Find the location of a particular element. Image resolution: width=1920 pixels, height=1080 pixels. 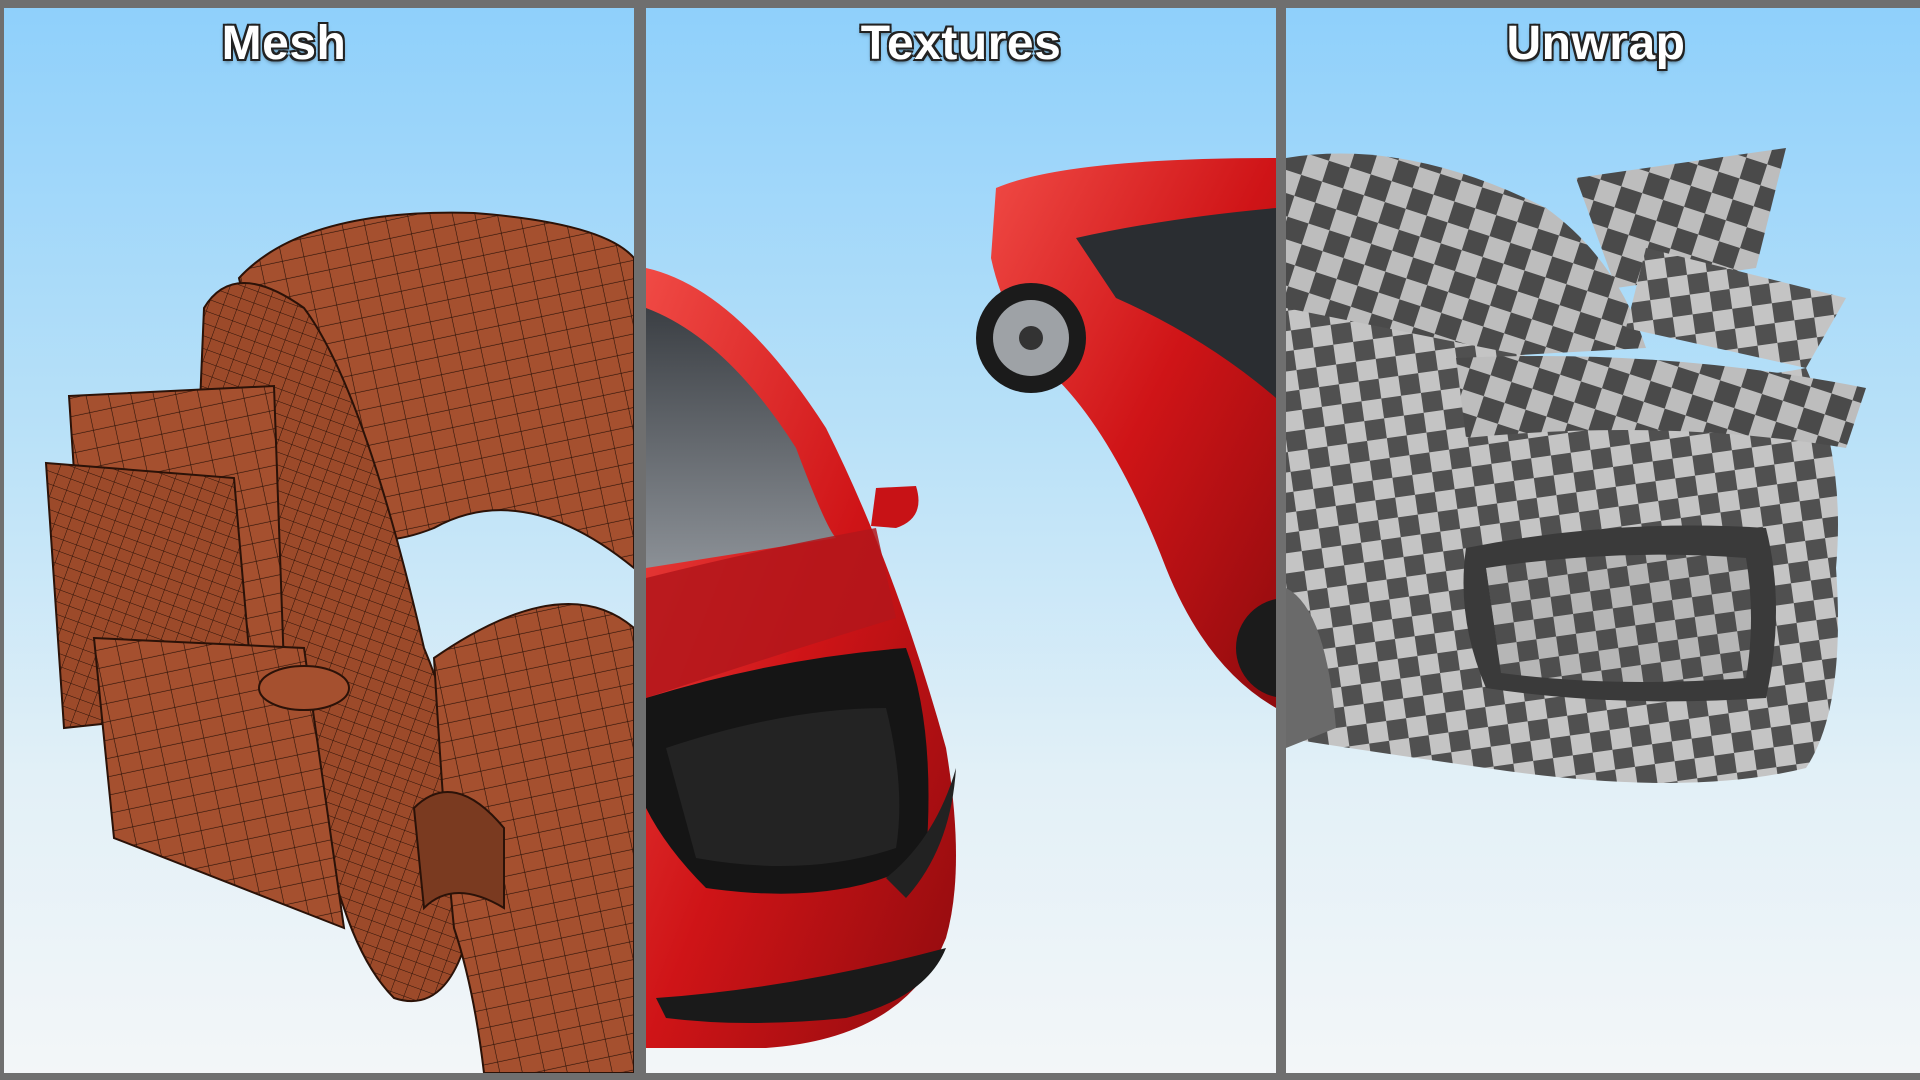

panel-title-mesh: Mesh is located at coordinates (284, 43).